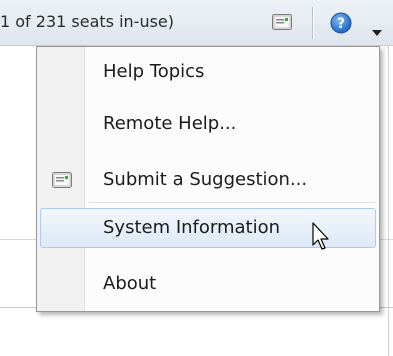  Describe the element at coordinates (87, 21) in the screenshot. I see `seats-status-text: 1 of 231 seats in-use)` at that location.